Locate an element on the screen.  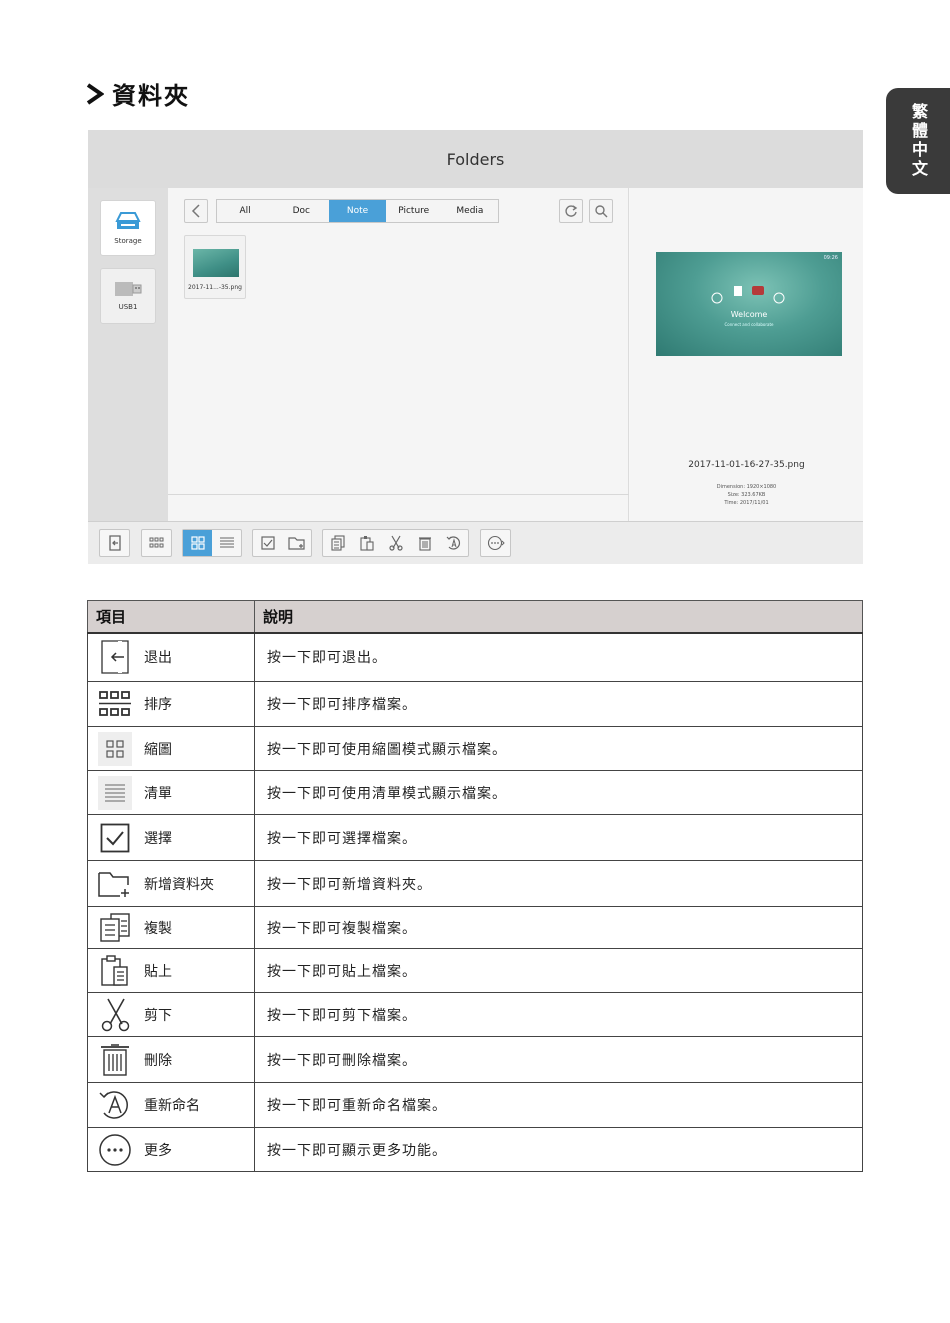
toolbar-group-select is located at coordinates (282, 543).